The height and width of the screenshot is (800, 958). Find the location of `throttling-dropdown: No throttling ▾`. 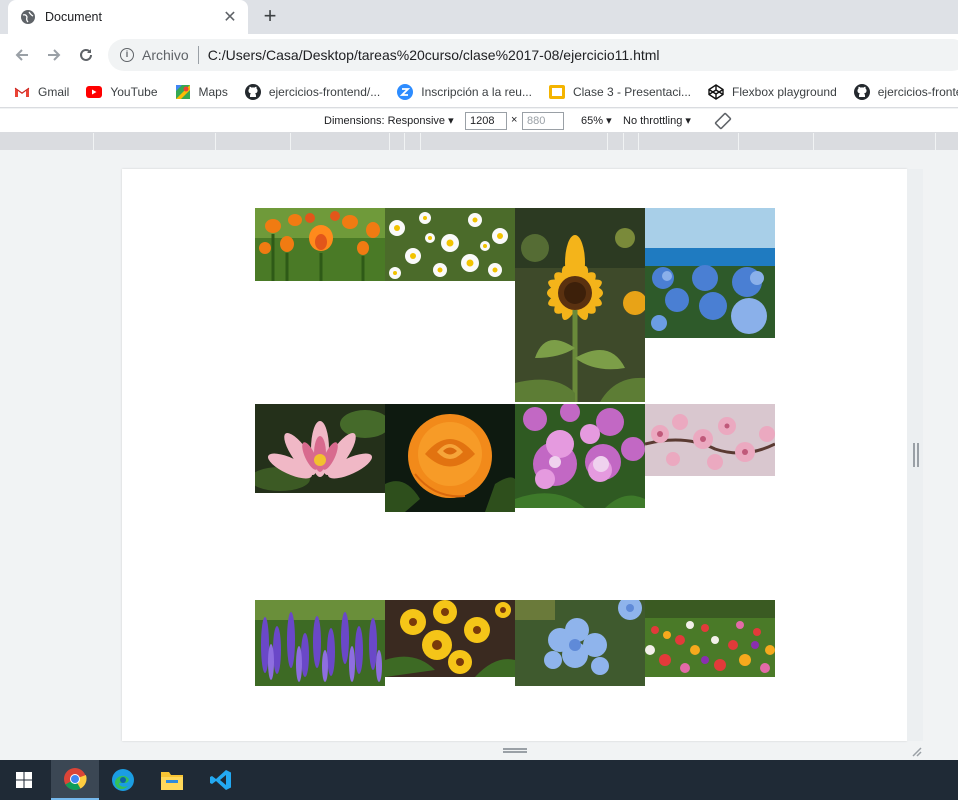

throttling-dropdown: No throttling ▾ is located at coordinates (657, 120).